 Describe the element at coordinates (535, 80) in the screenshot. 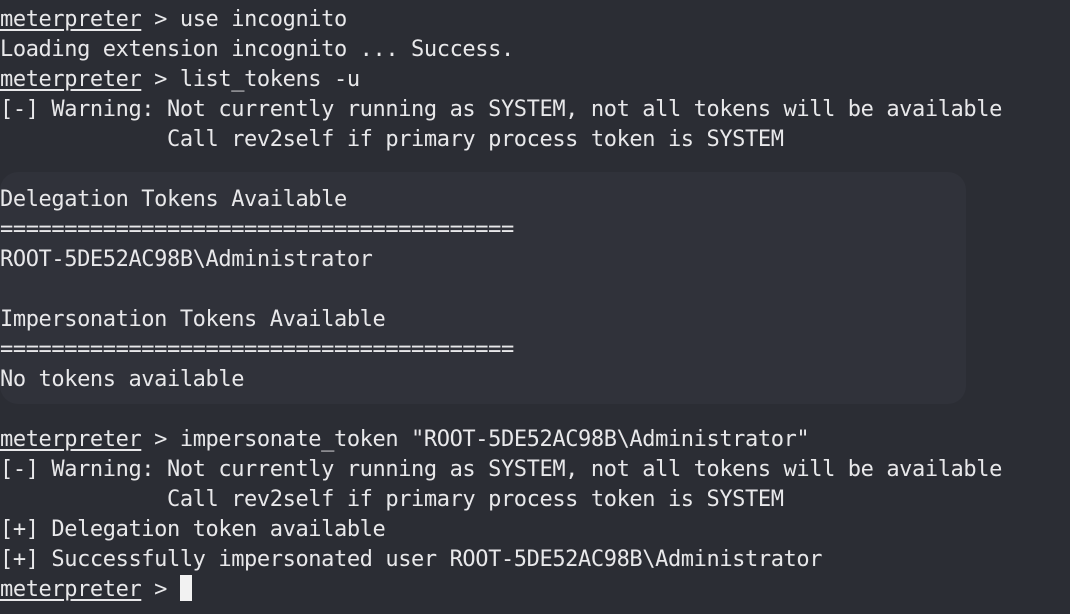

I see `command-line: meterpreter > list_tokens -u` at that location.